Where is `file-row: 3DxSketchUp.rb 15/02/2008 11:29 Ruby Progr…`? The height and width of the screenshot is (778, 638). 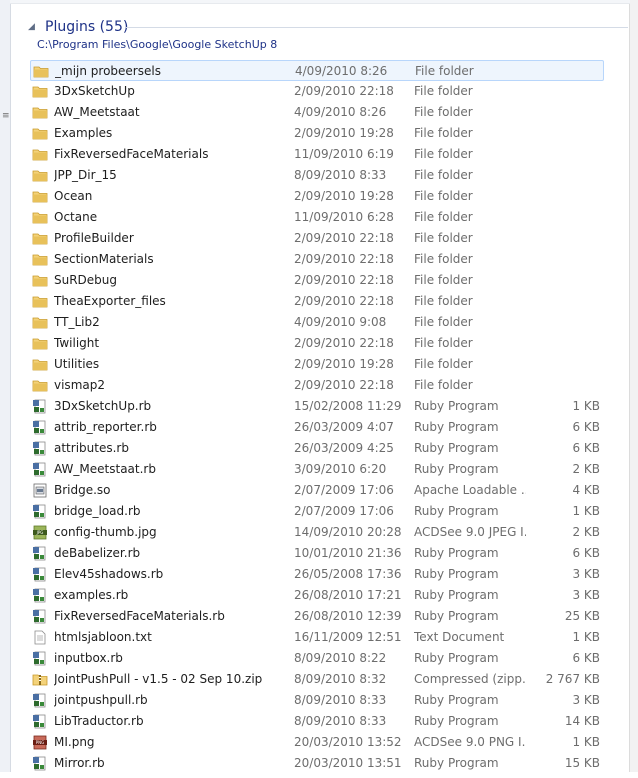 file-row: 3DxSketchUp.rb 15/02/2008 11:29 Ruby Progr… is located at coordinates (317, 406).